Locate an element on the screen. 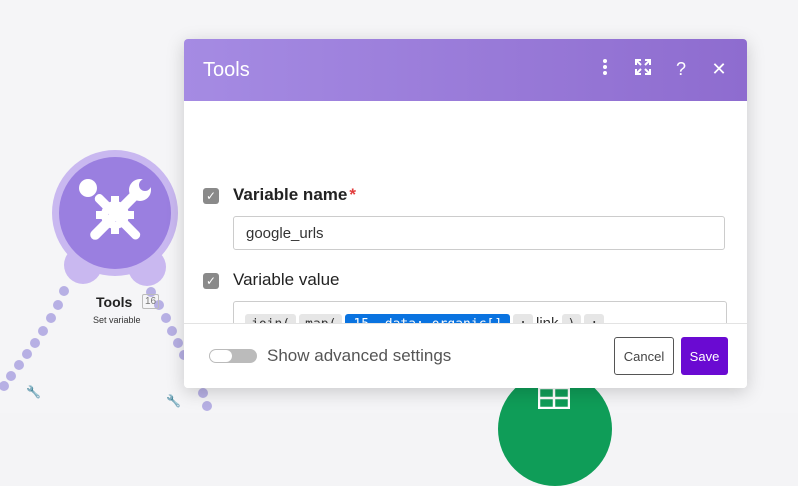 This screenshot has width=798, height=486. dialog-header: Tools ? ✕ is located at coordinates (465, 70).